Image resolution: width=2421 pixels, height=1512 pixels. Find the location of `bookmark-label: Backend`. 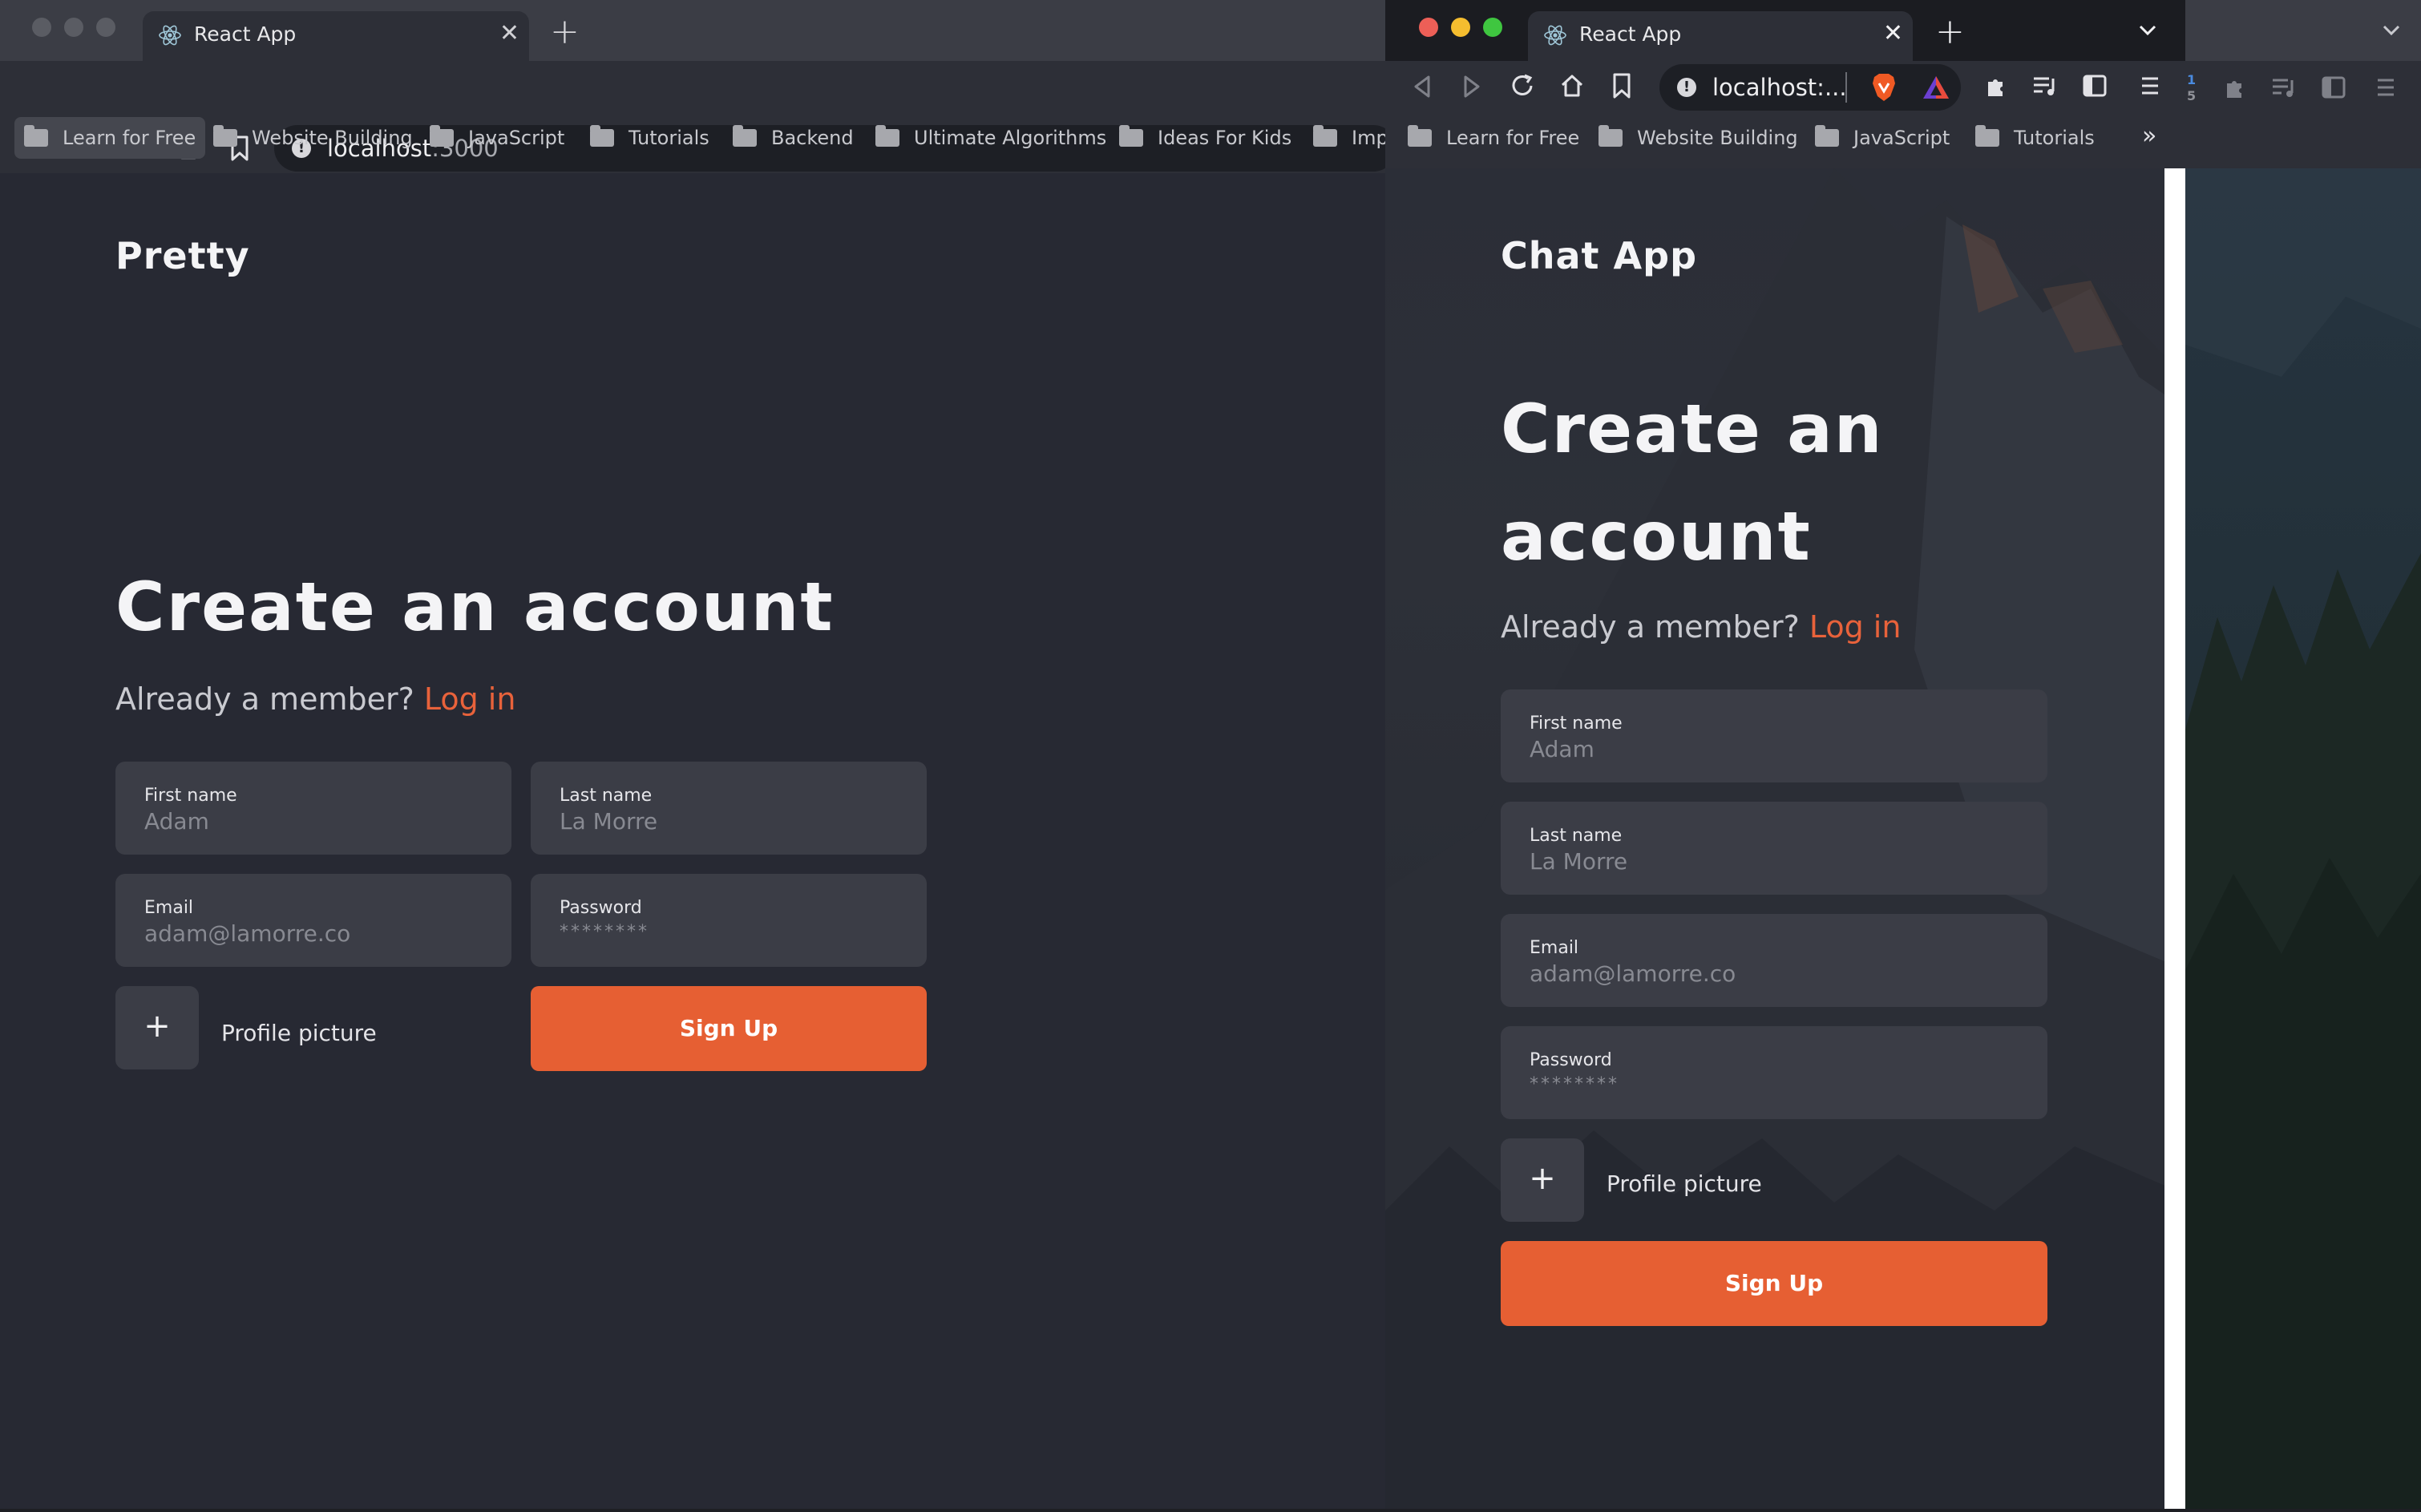

bookmark-label: Backend is located at coordinates (812, 138).